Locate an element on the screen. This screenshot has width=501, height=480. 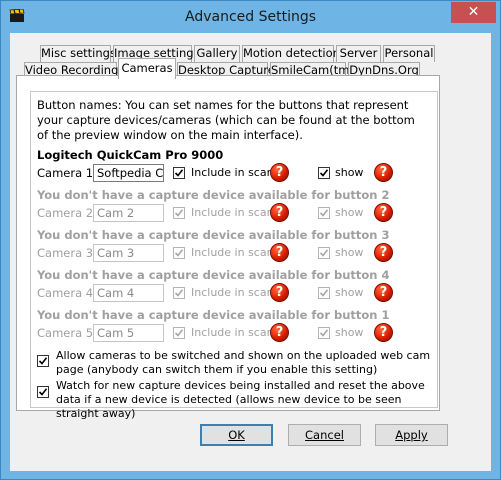
camera-5-show-label: show is located at coordinates (349, 332).